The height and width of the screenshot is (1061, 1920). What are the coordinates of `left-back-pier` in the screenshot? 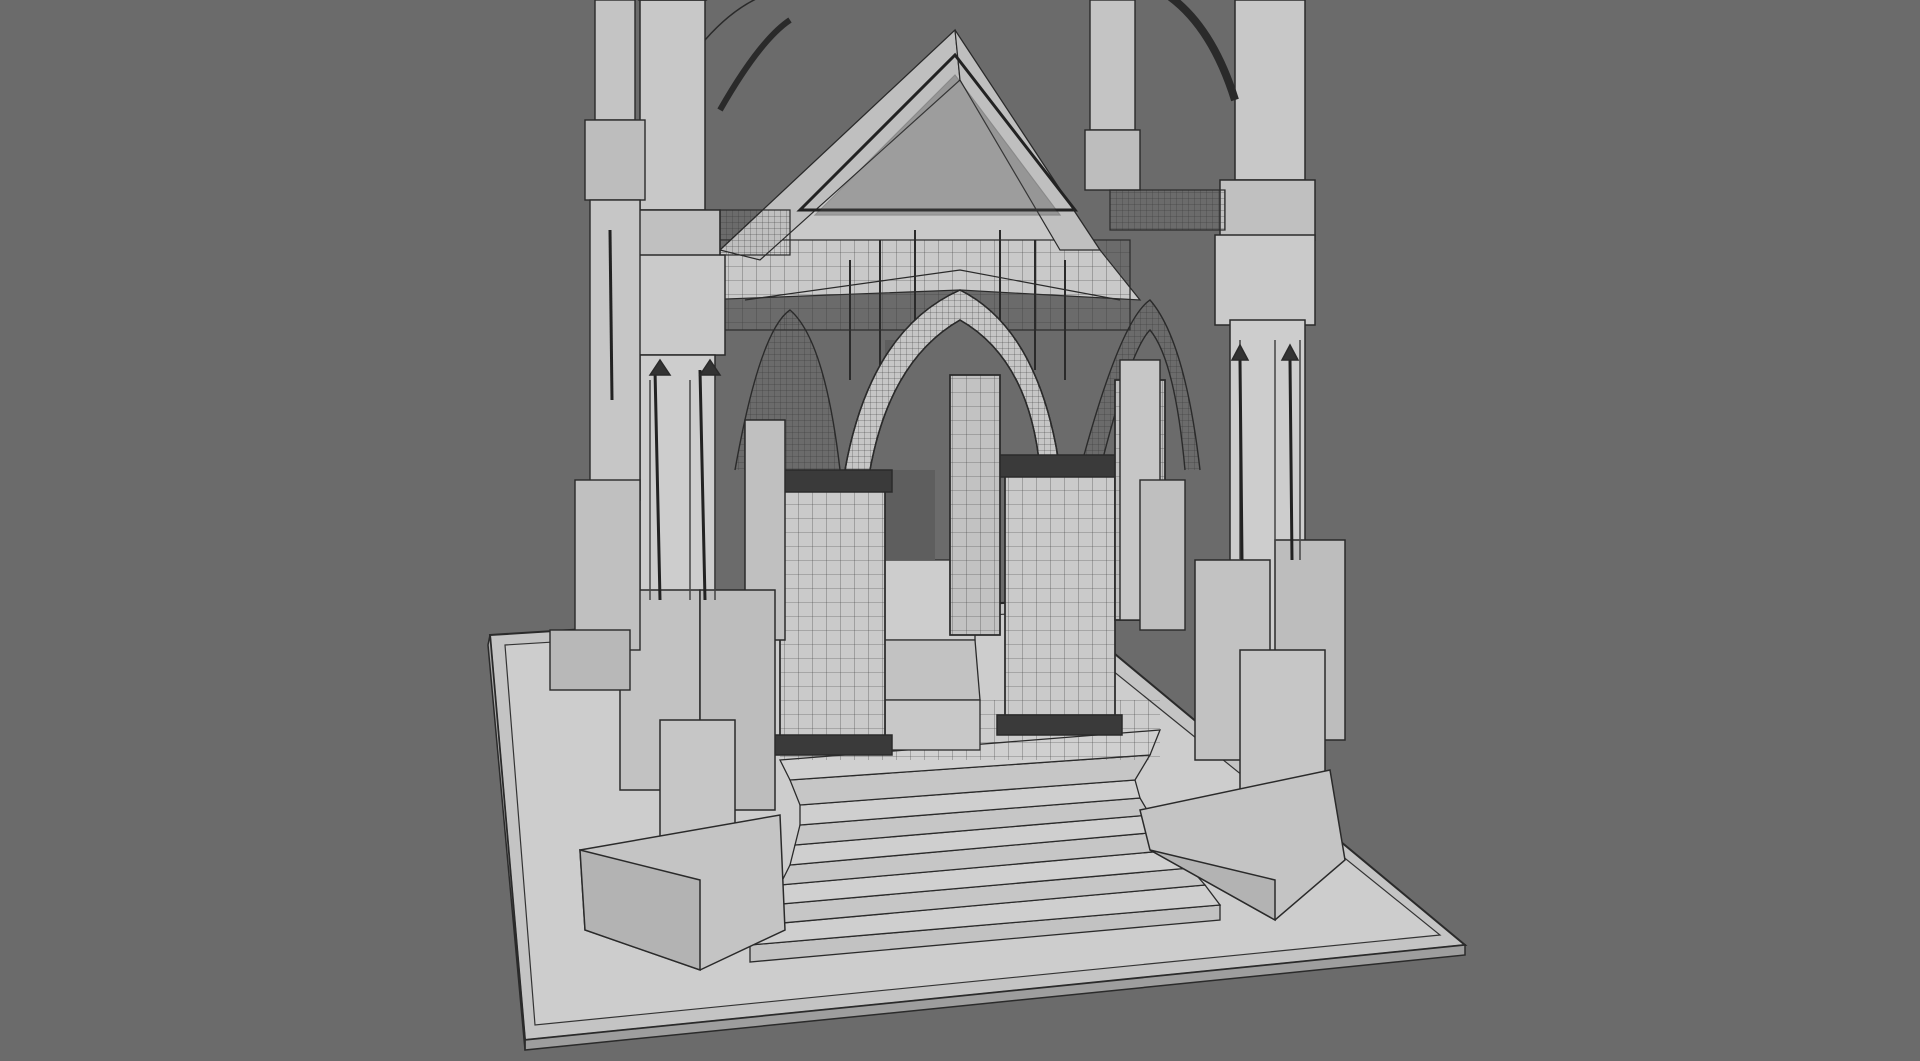 It's located at (597, 345).